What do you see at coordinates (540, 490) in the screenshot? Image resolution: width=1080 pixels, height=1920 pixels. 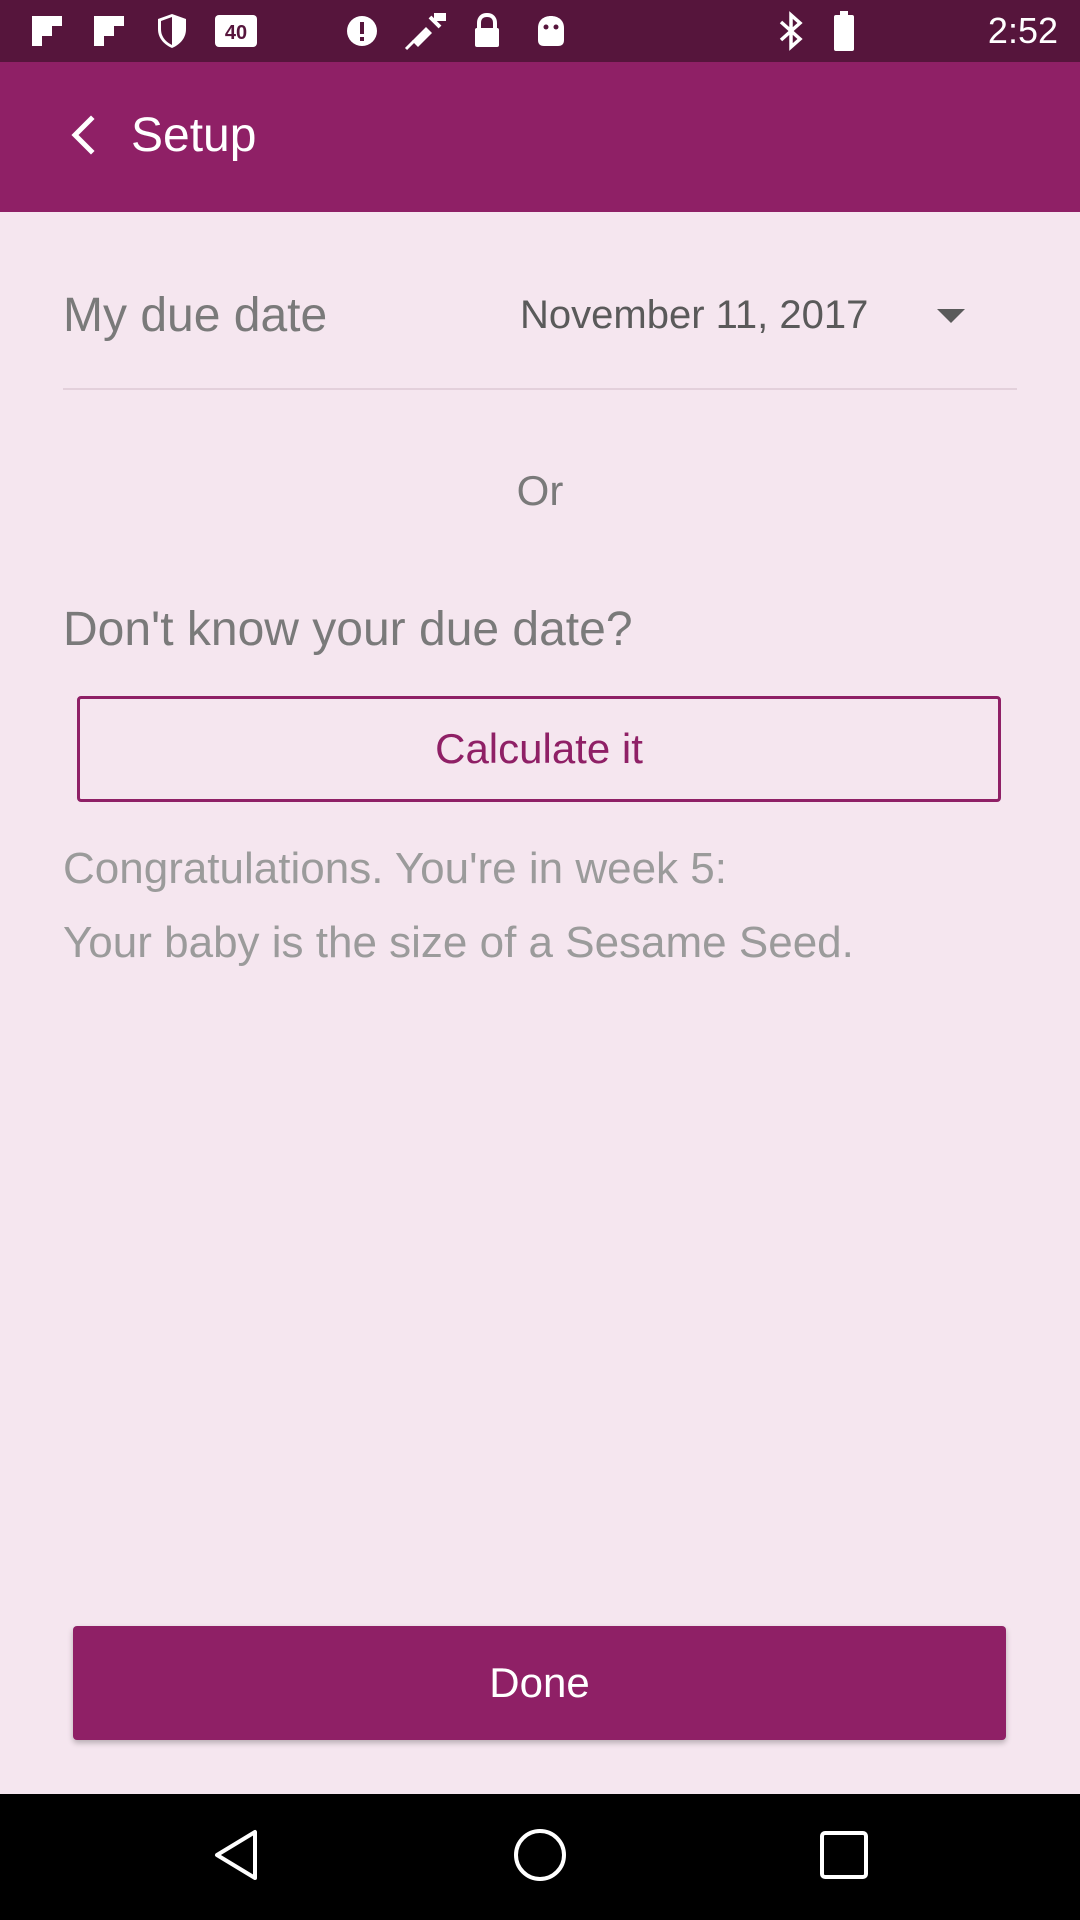 I see `or-separator: Or` at bounding box center [540, 490].